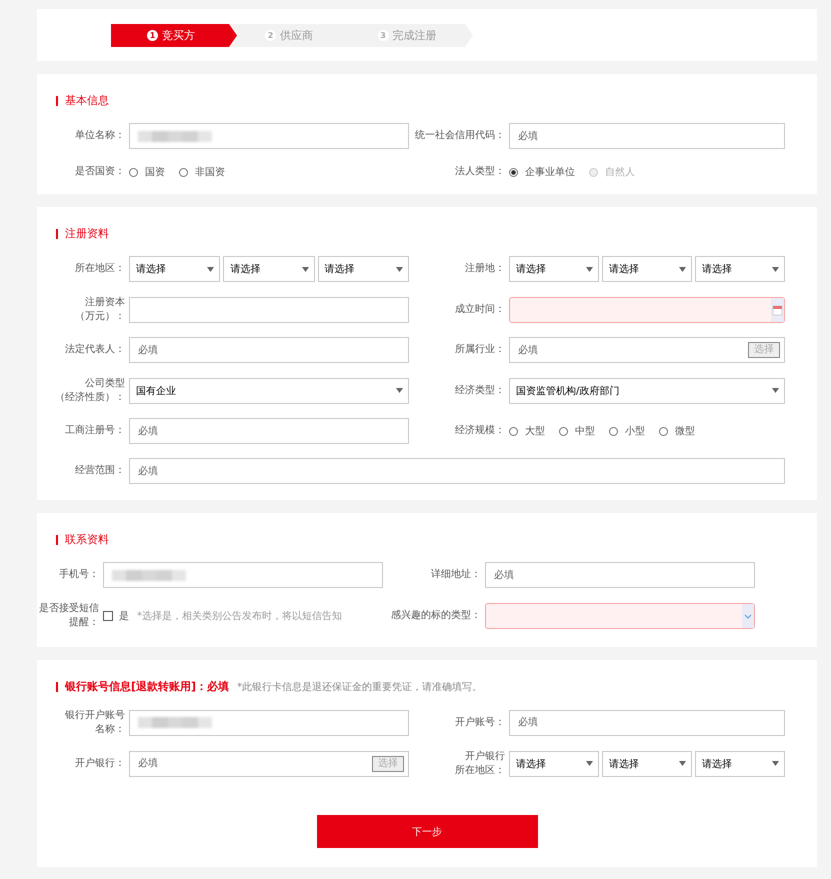 The image size is (831, 879). I want to click on section-title: 联系资料, so click(87, 539).